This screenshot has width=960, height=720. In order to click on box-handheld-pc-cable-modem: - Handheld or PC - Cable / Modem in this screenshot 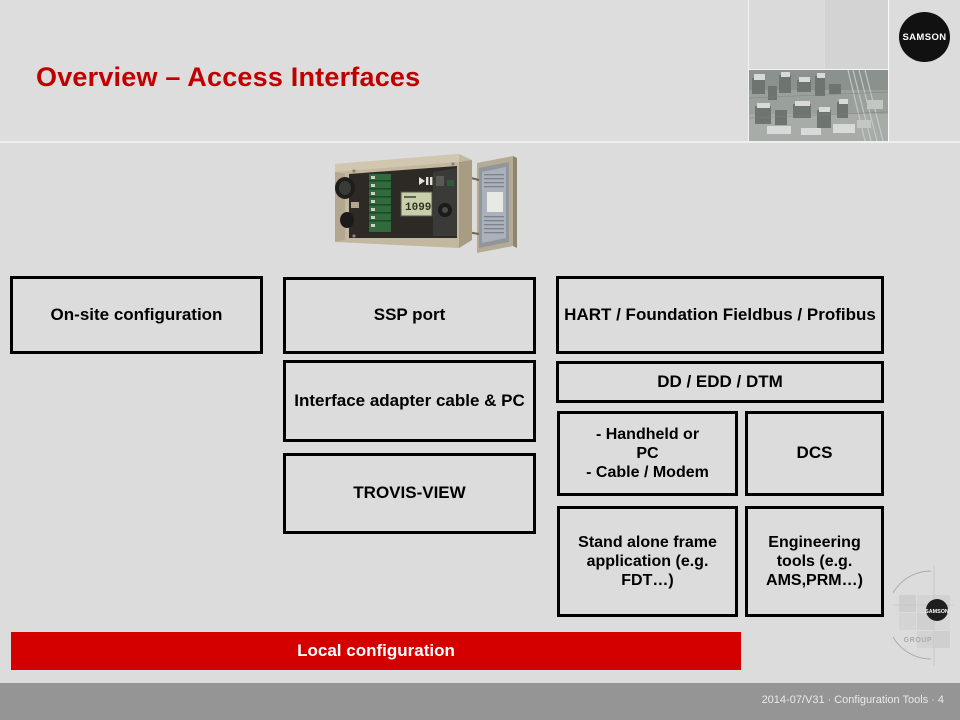, I will do `click(647, 453)`.